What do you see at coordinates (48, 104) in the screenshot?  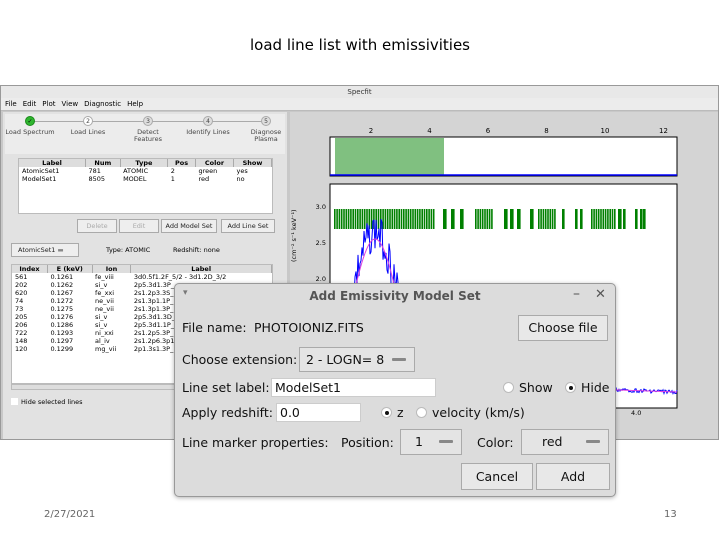 I see `menu-plot: Plot` at bounding box center [48, 104].